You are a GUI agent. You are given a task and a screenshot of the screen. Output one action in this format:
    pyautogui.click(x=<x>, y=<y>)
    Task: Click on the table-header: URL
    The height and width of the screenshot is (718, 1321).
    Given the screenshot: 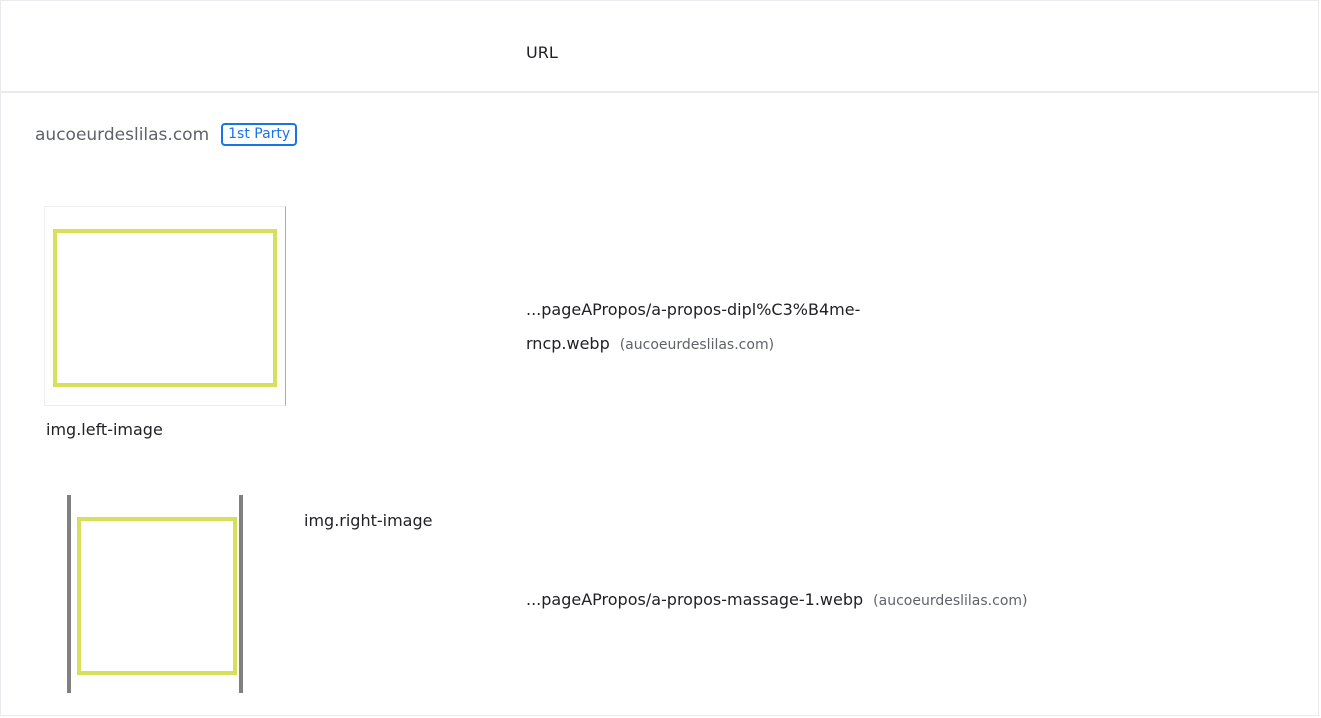 What is the action you would take?
    pyautogui.click(x=659, y=47)
    